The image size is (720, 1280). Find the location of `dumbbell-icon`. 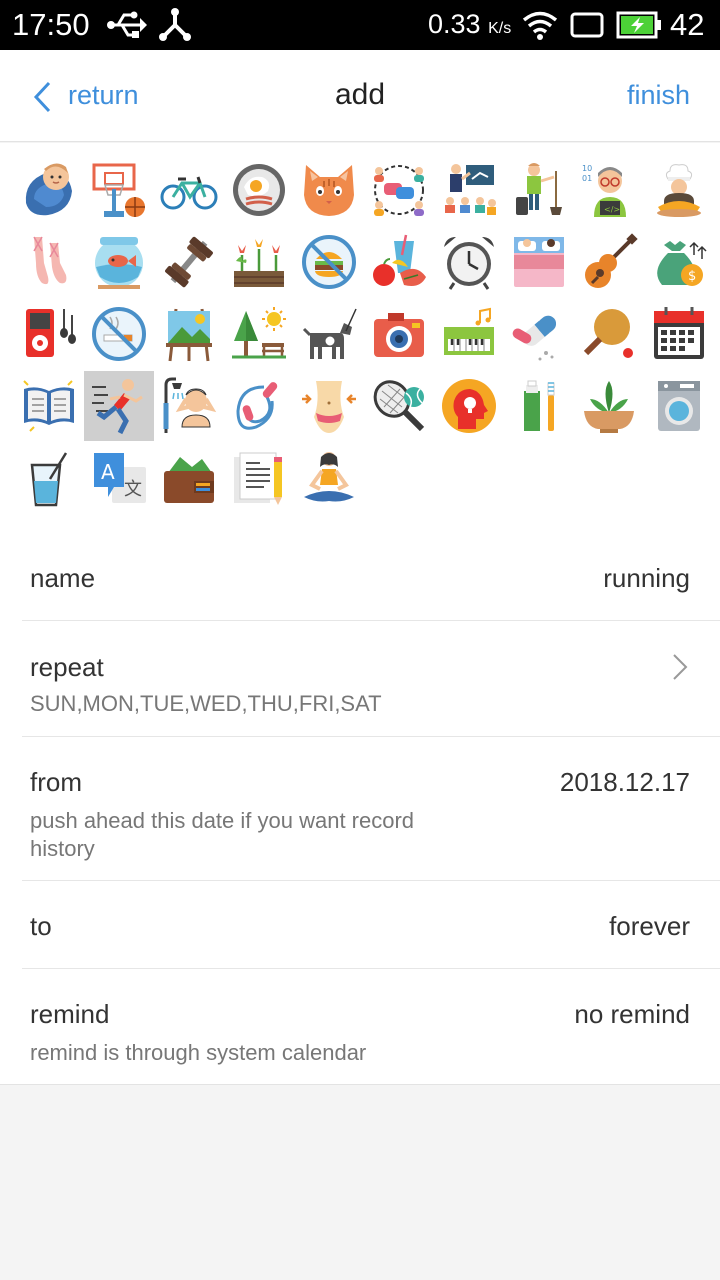

dumbbell-icon is located at coordinates (189, 262).